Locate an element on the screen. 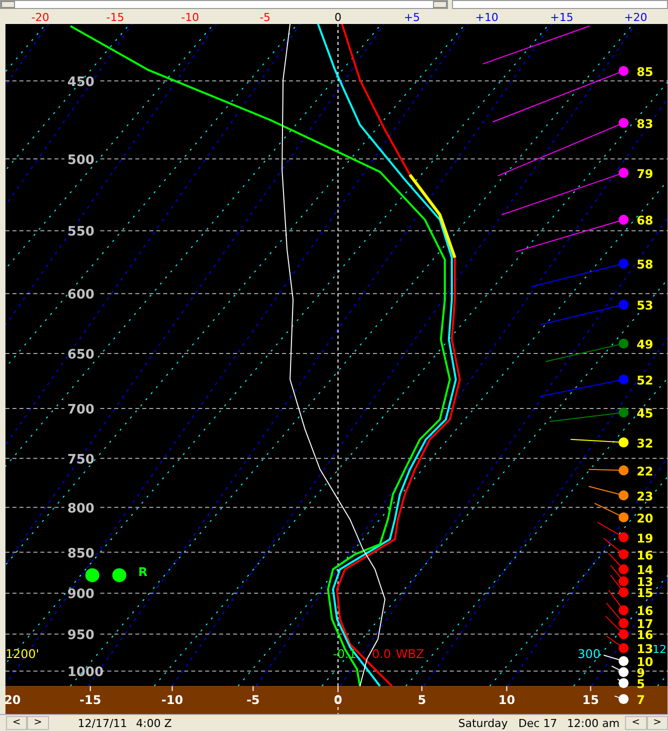 This screenshot has height=731, width=668. pressure-label: 850 is located at coordinates (80, 554).